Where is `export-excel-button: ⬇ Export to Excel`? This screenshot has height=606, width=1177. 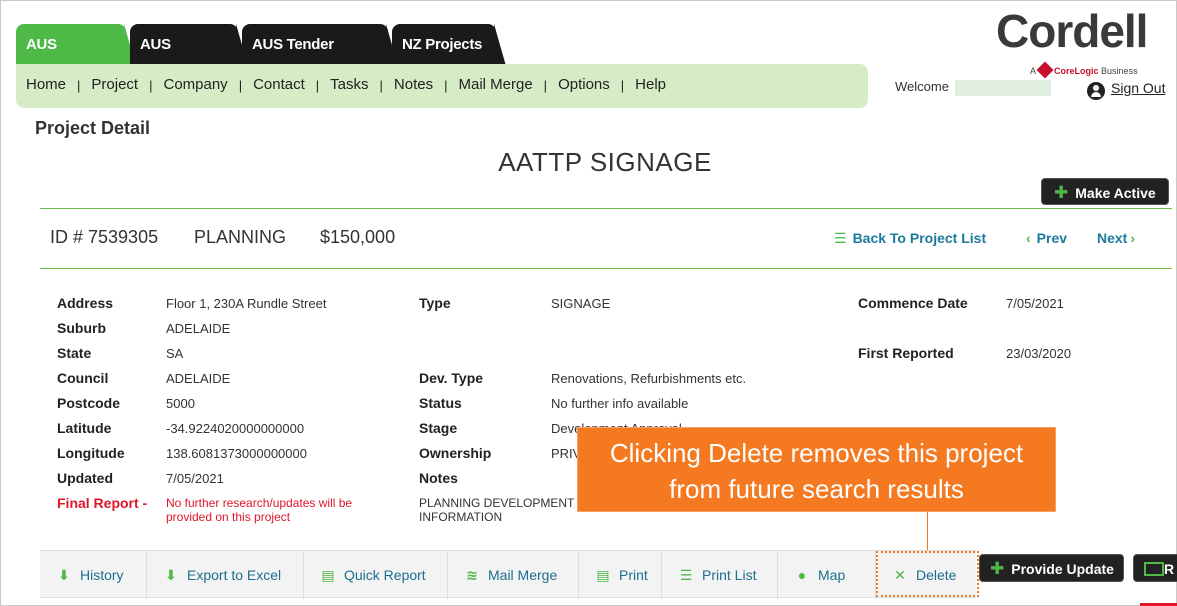 export-excel-button: ⬇ Export to Excel is located at coordinates (225, 575).